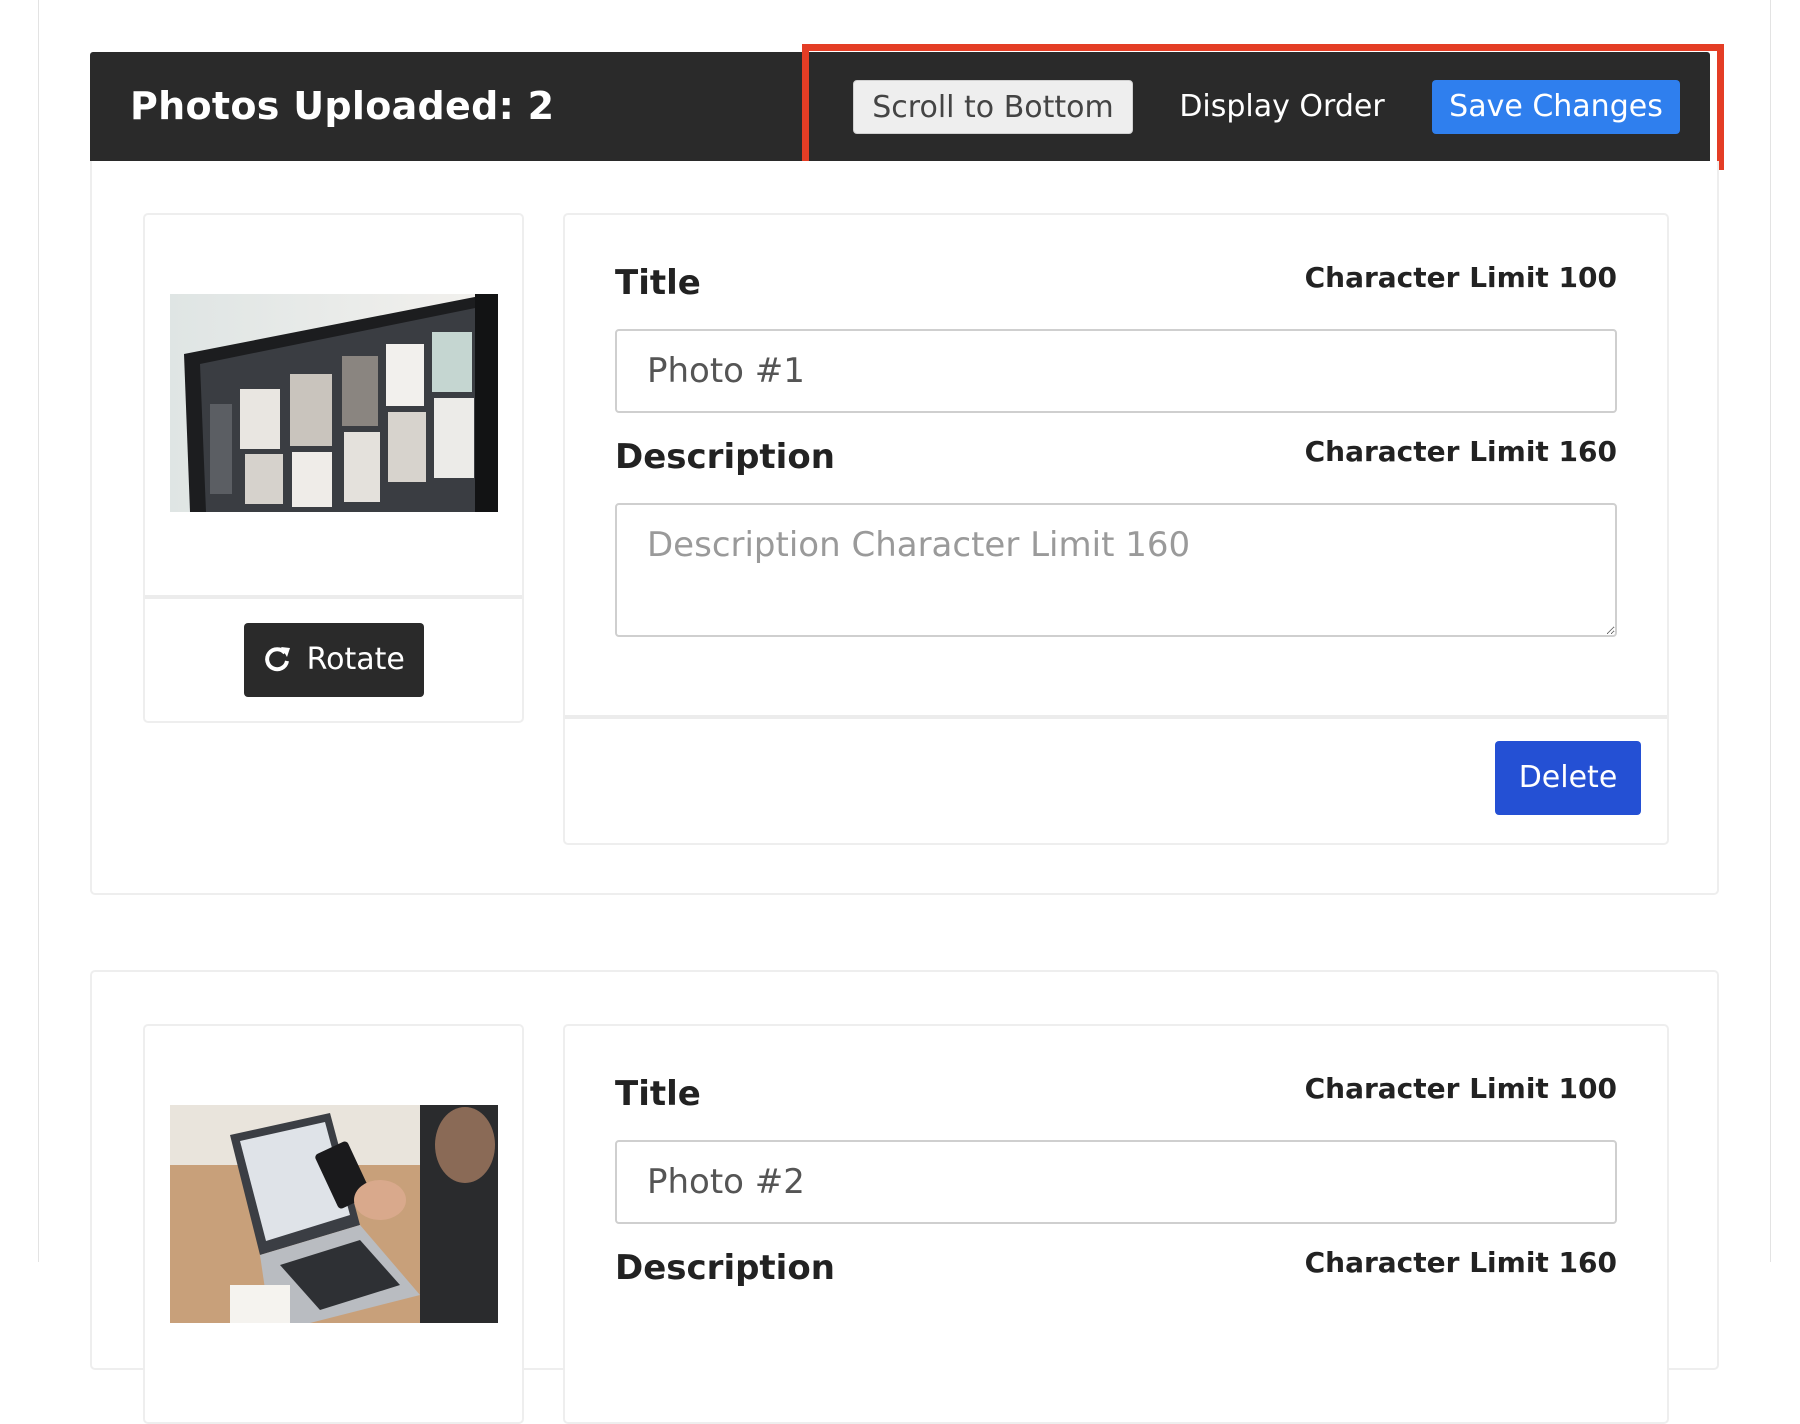 Image resolution: width=1800 pixels, height=1424 pixels. Describe the element at coordinates (993, 107) in the screenshot. I see `scroll-to-bottom-button: Scroll to Bottom` at that location.